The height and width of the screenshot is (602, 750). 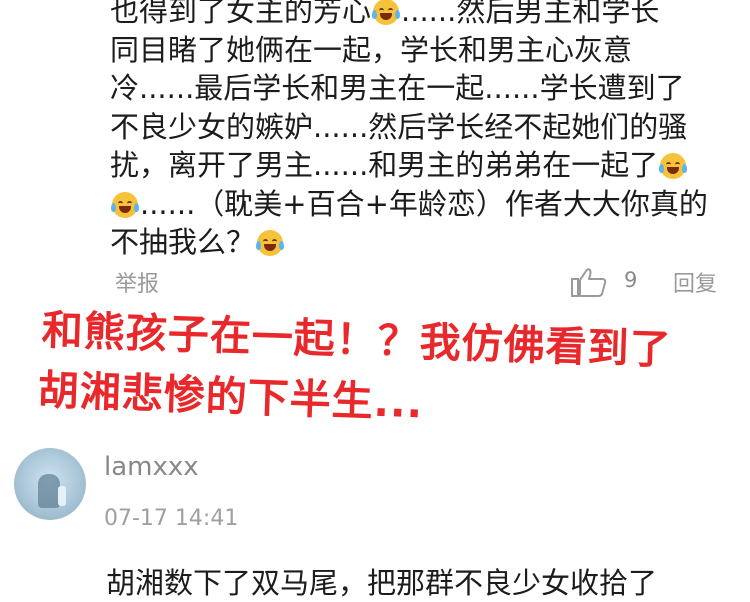 I want to click on comment-text: 扰，离开了男主......和男主的弟弟在一起了, so click(x=384, y=165).